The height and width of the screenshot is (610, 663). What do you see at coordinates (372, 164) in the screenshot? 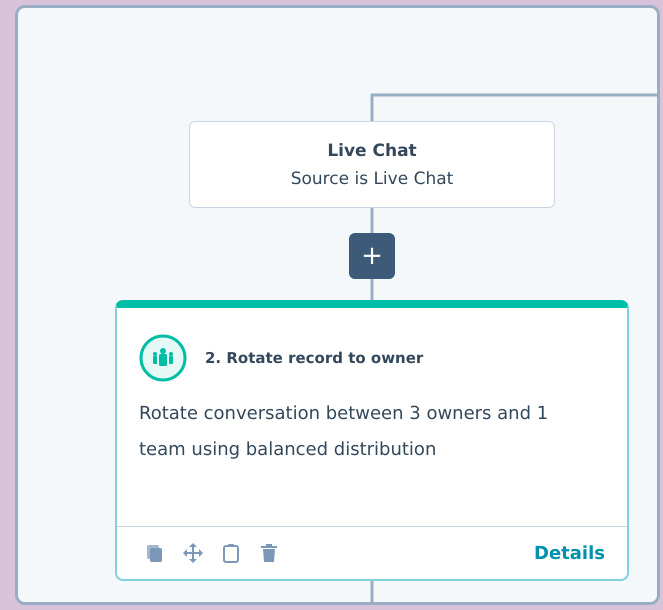
I see `trigger-node: Live Chat Source is Live Chat` at bounding box center [372, 164].